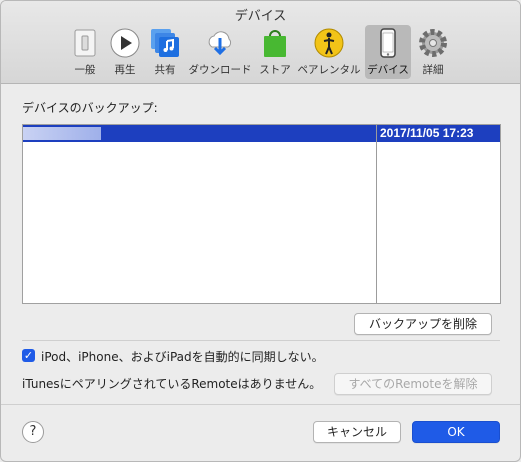 The height and width of the screenshot is (462, 521). What do you see at coordinates (182, 356) in the screenshot?
I see `prevent-sync-label: iPod、iPhone、およびiPadを自動的に同期しない。` at bounding box center [182, 356].